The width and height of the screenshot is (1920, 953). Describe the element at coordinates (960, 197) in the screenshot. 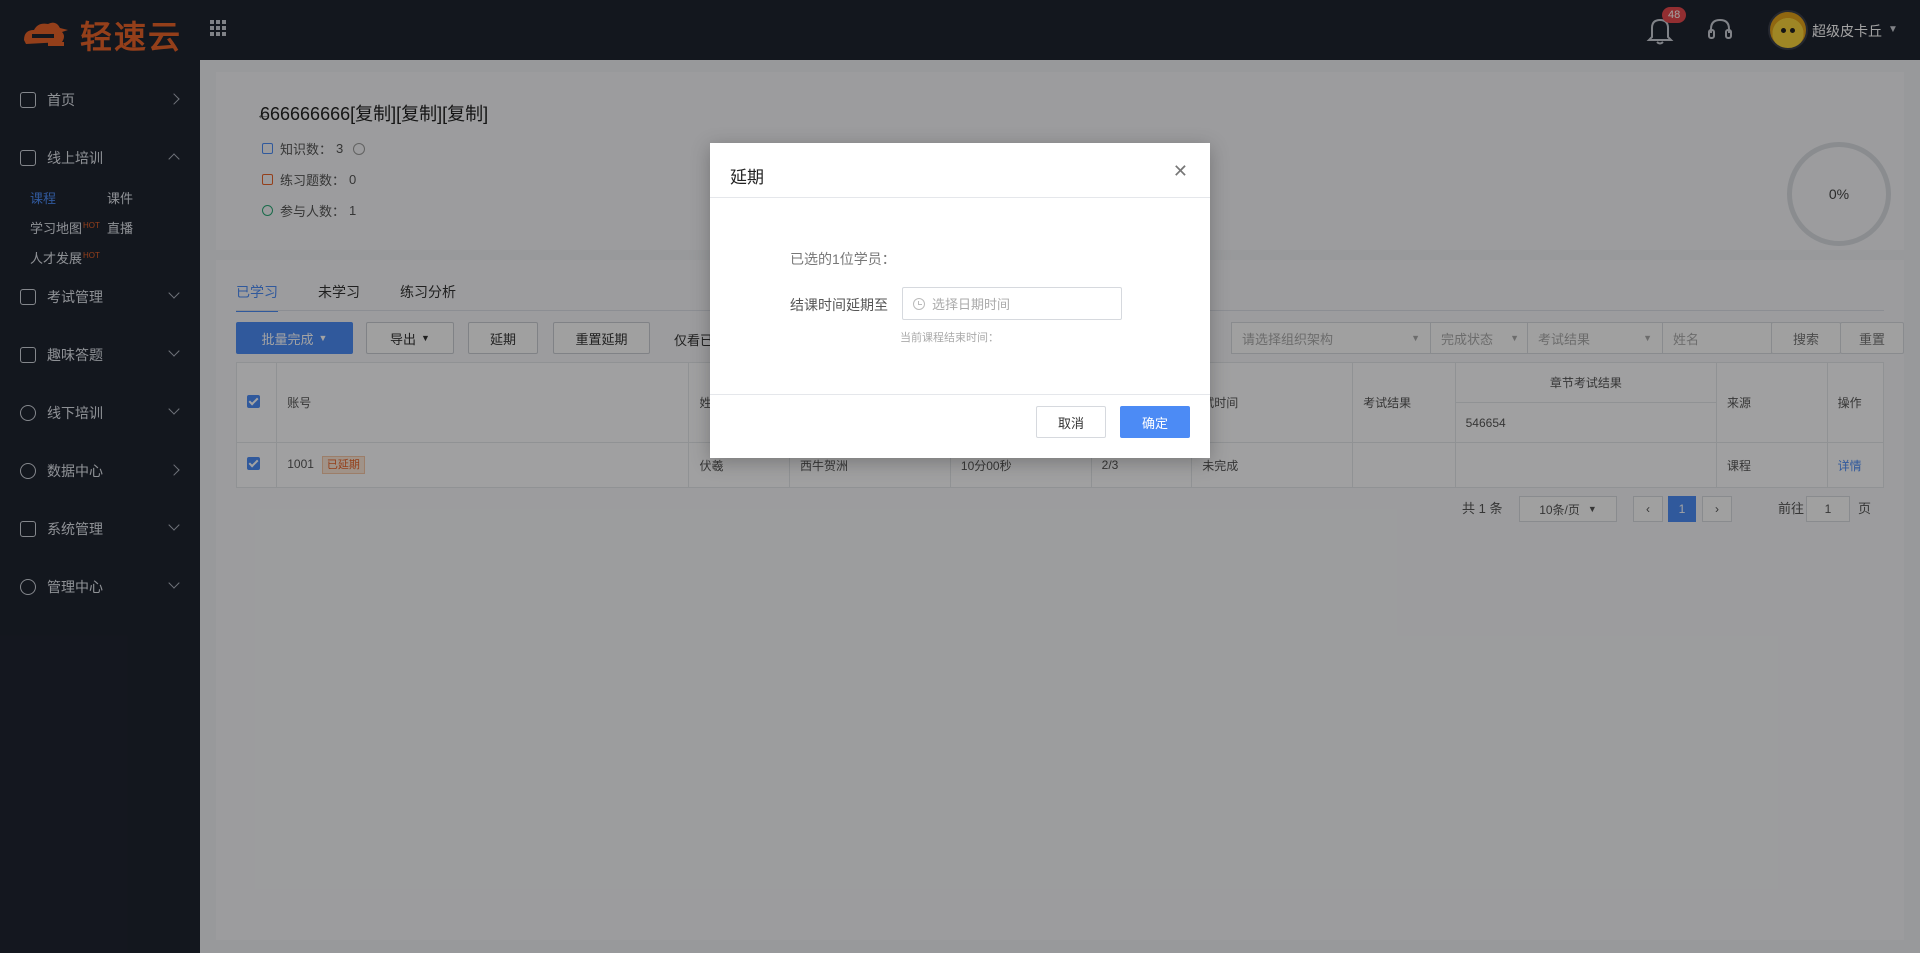

I see `dialog-header-divider` at that location.